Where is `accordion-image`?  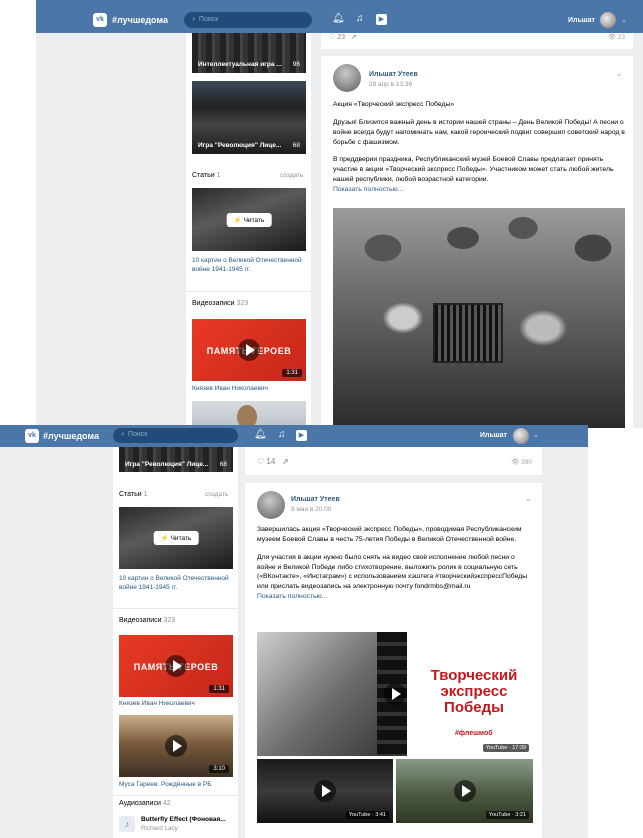 accordion-image is located at coordinates (468, 333).